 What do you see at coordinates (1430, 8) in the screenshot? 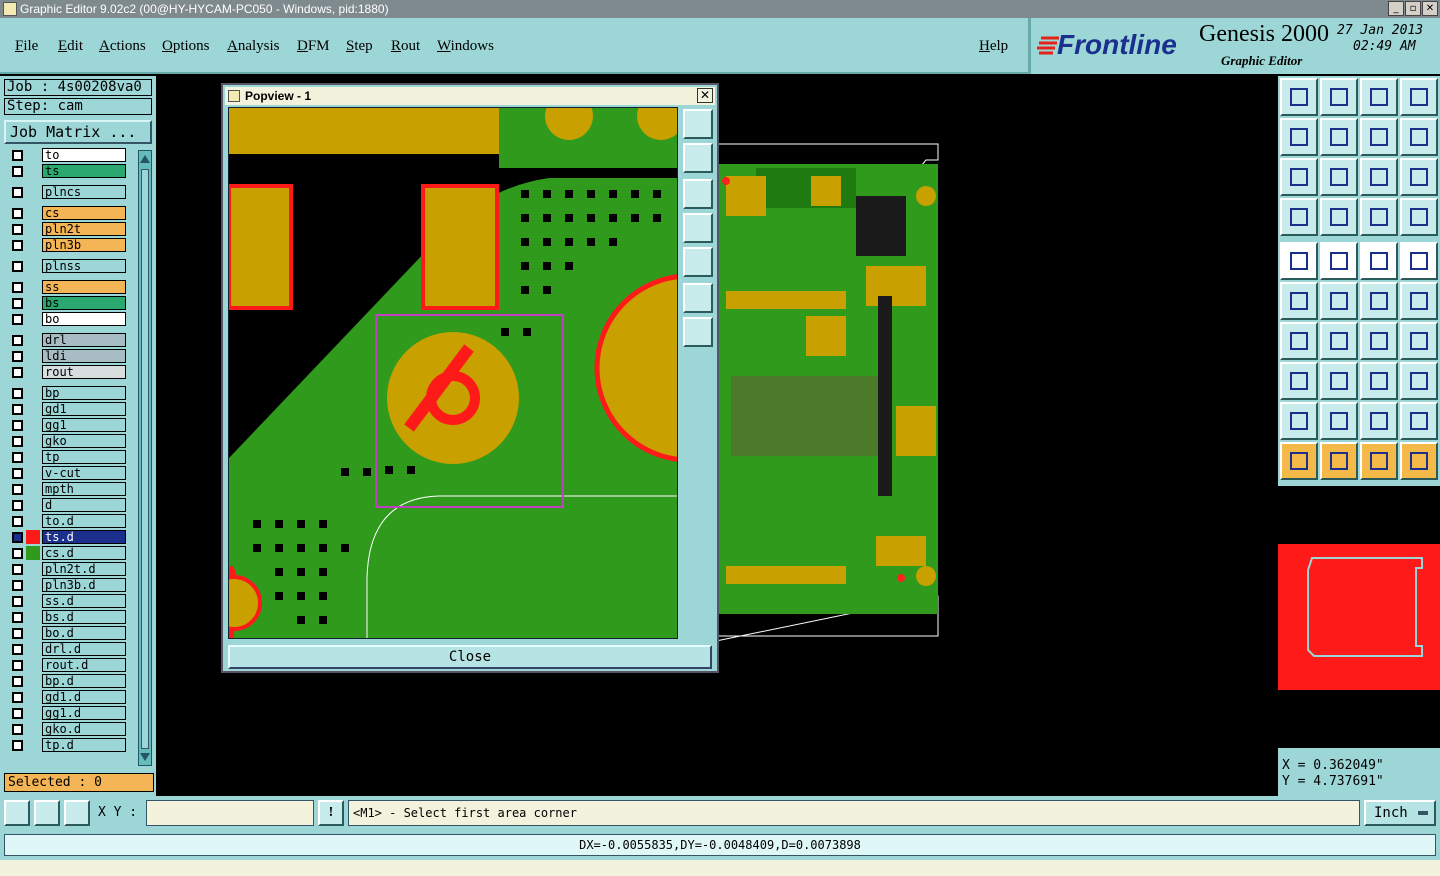
I see `close-window-button: ✕` at bounding box center [1430, 8].